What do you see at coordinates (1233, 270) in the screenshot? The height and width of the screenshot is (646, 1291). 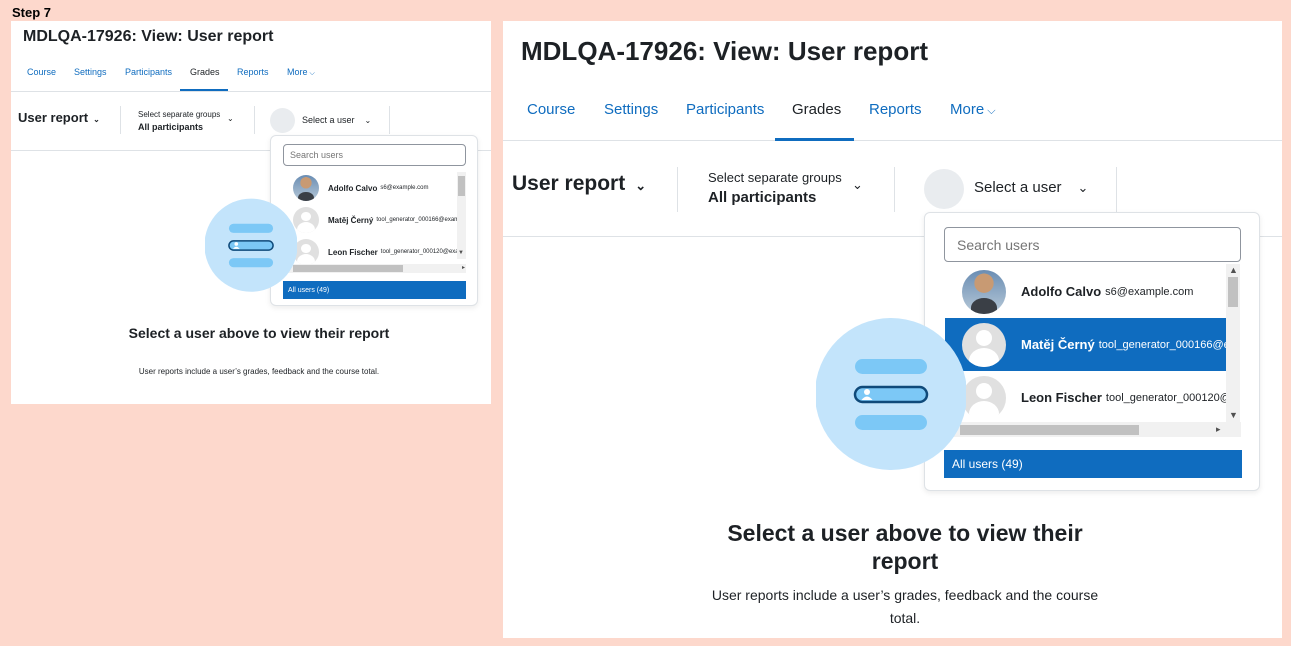 I see `scroll-up-icon: ▲` at bounding box center [1233, 270].